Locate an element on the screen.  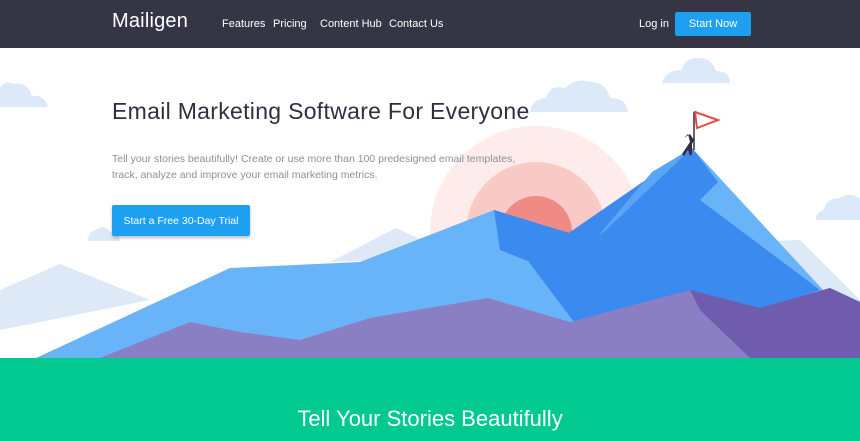
mailigen-logo: Mailigen is located at coordinates (150, 21).